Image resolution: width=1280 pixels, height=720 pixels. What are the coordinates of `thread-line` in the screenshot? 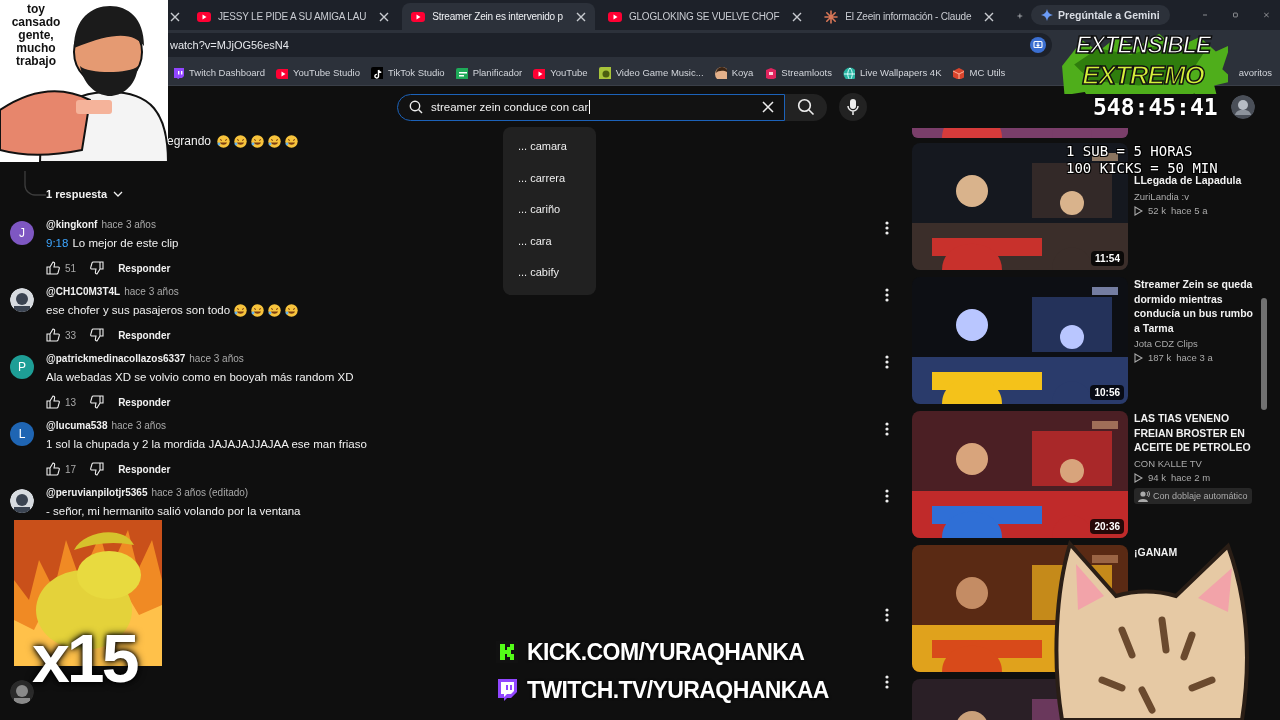 It's located at (35, 184).